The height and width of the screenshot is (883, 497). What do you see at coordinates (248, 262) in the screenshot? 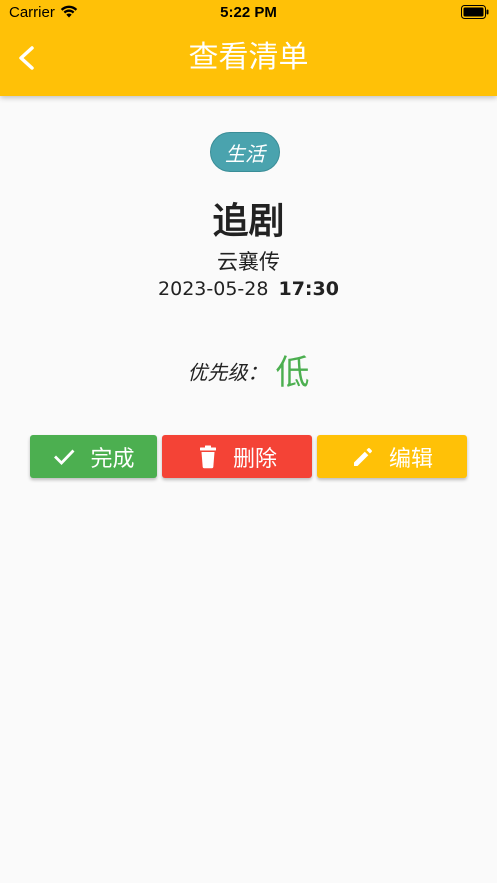
I see `task-subtitle: 云襄传` at bounding box center [248, 262].